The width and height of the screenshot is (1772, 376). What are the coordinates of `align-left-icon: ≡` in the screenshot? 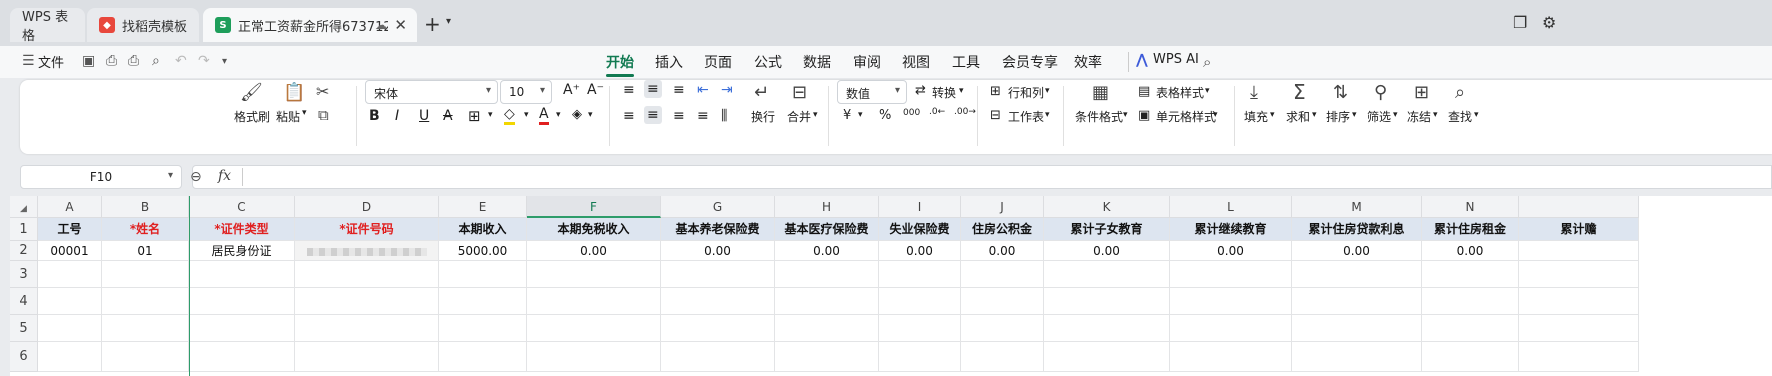 It's located at (629, 116).